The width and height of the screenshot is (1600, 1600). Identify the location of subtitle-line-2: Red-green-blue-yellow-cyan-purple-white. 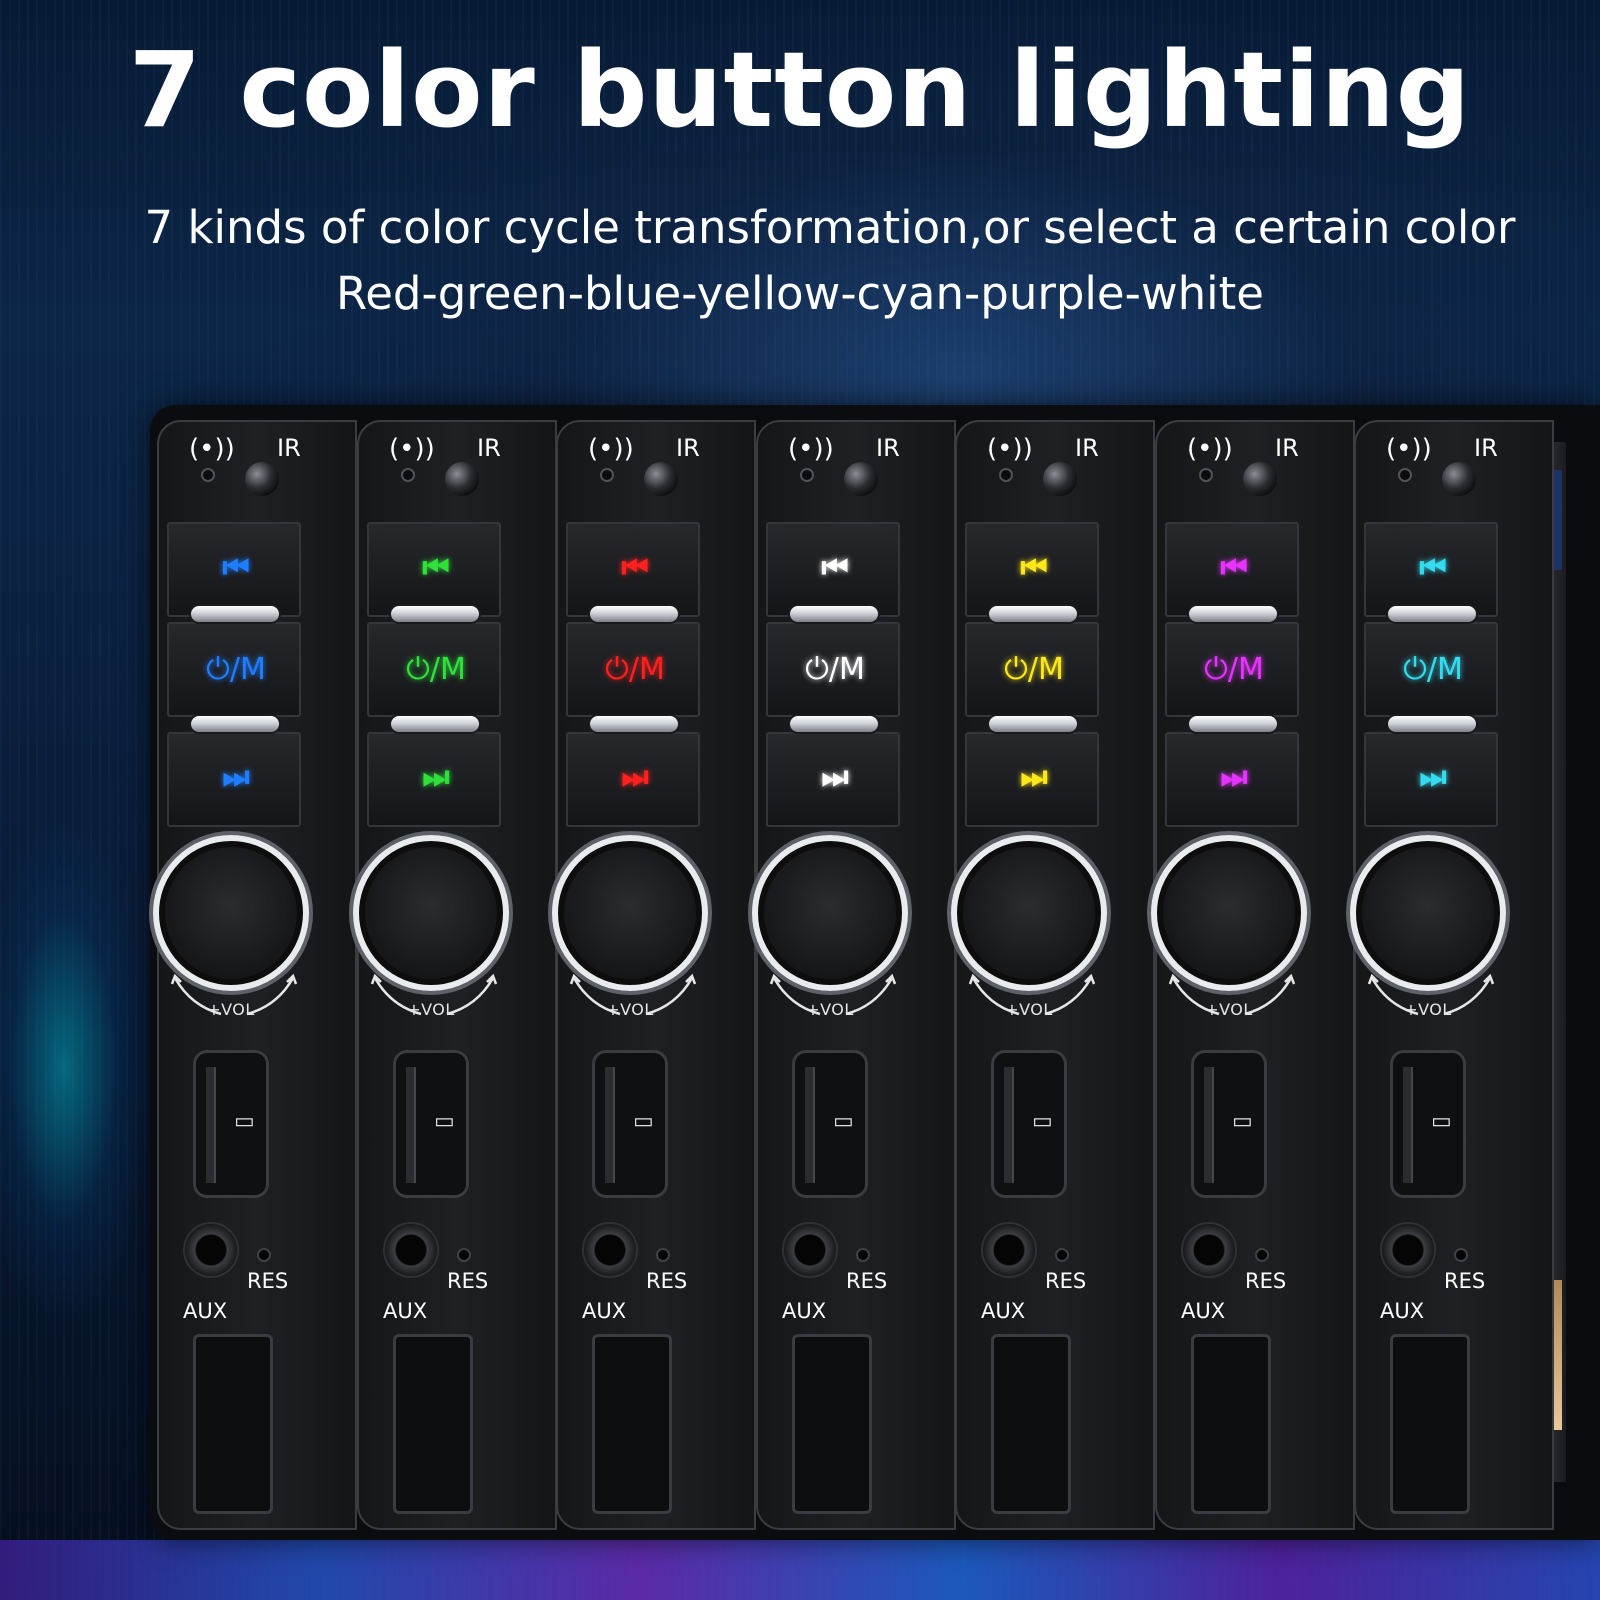
(800, 293).